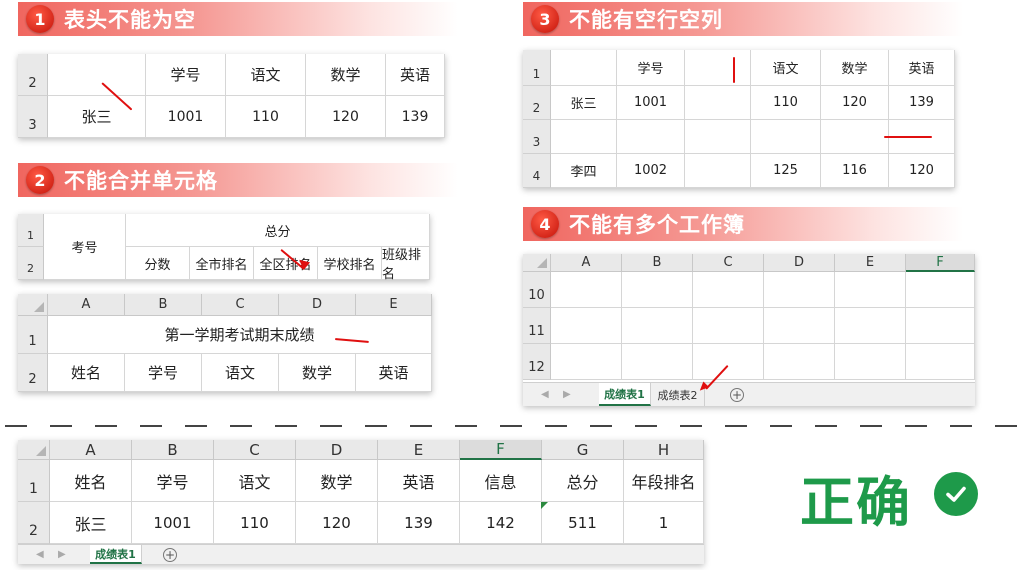 This screenshot has height=570, width=1030. I want to click on merged-title-cell: 第一学期考试期末成绩, so click(240, 335).